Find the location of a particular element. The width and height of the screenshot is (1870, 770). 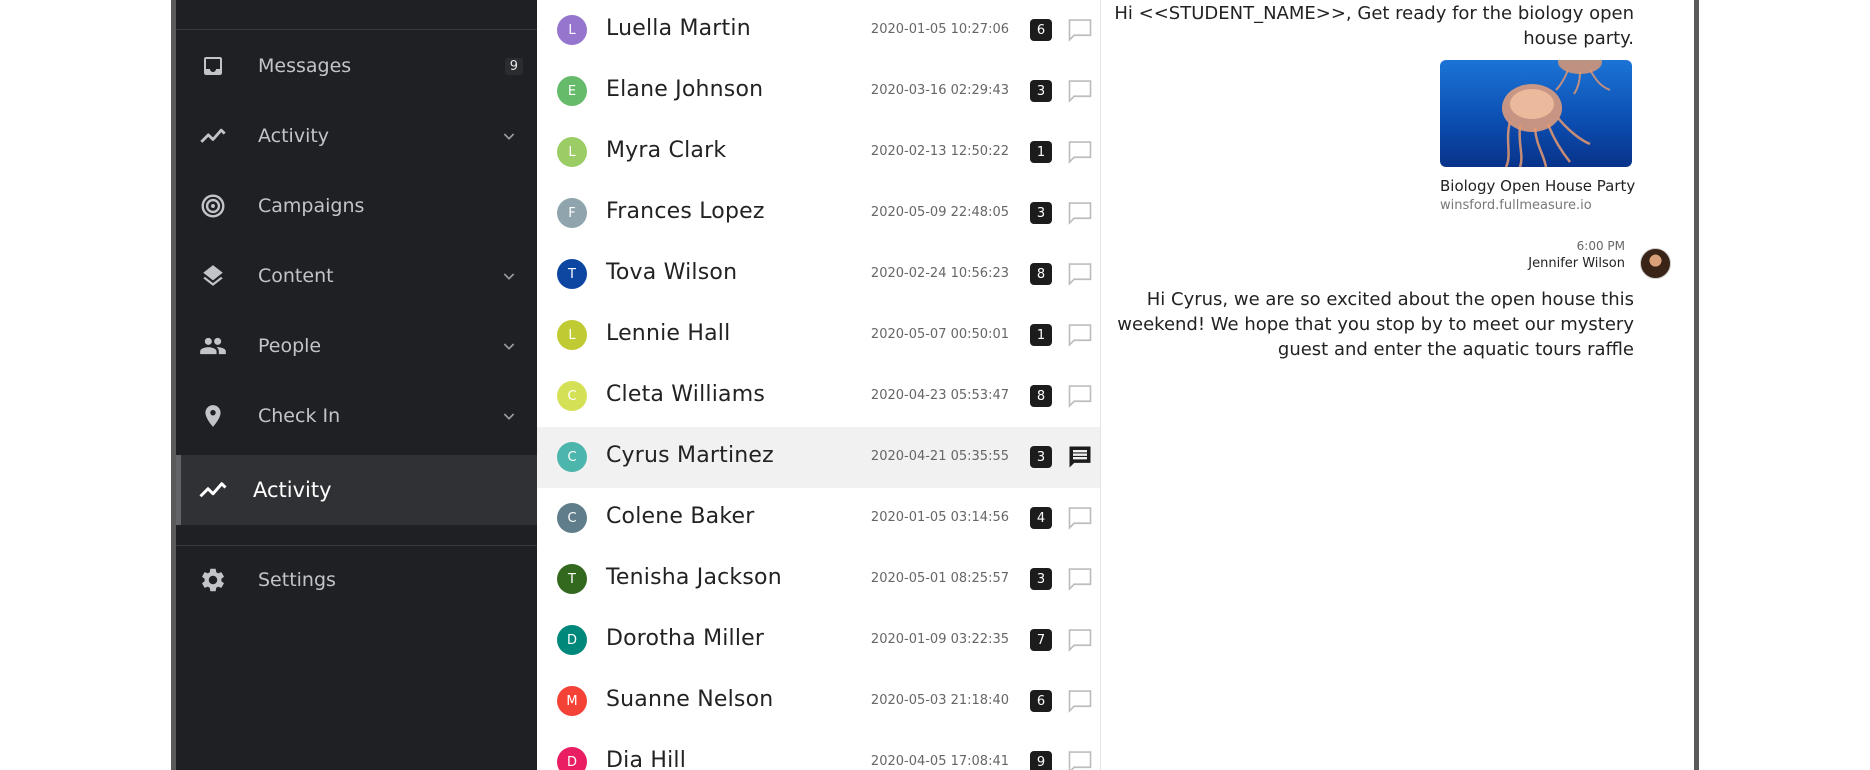

message-timestamp: 6:00 PM is located at coordinates (1600, 246).